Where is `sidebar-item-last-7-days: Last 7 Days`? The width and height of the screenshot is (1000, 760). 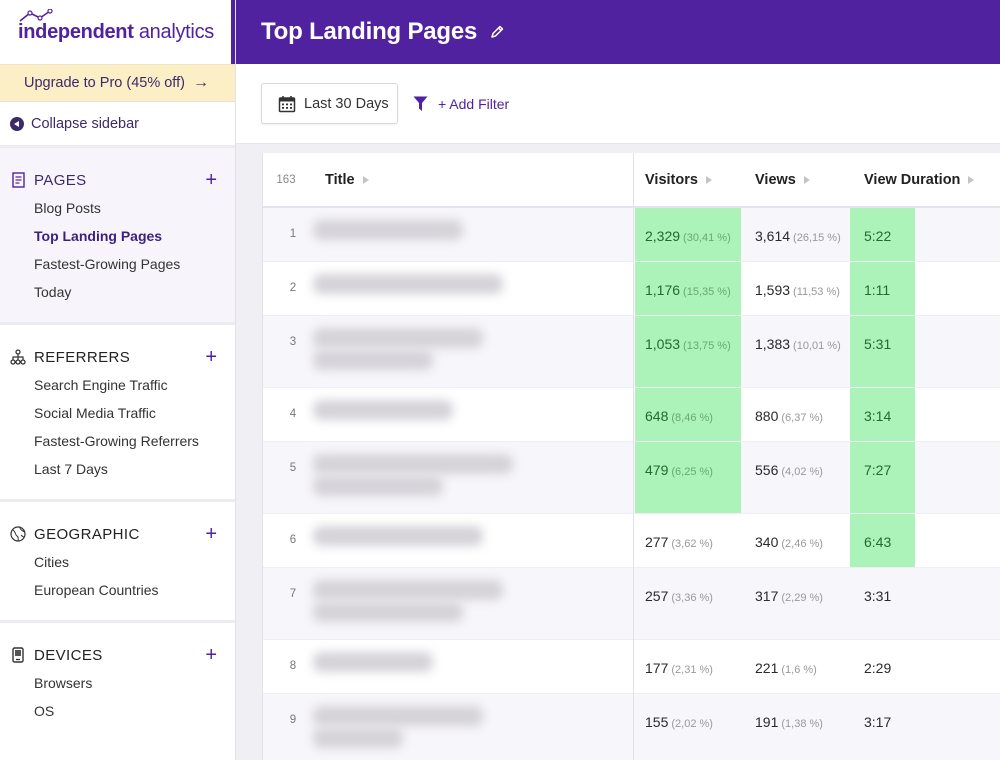
sidebar-item-last-7-days: Last 7 Days is located at coordinates (134, 469).